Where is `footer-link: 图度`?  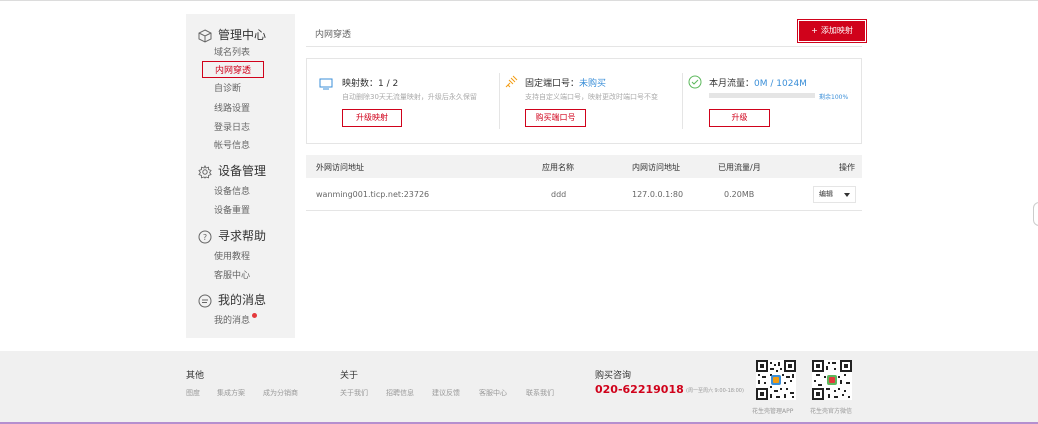
footer-link: 图度 is located at coordinates (193, 393).